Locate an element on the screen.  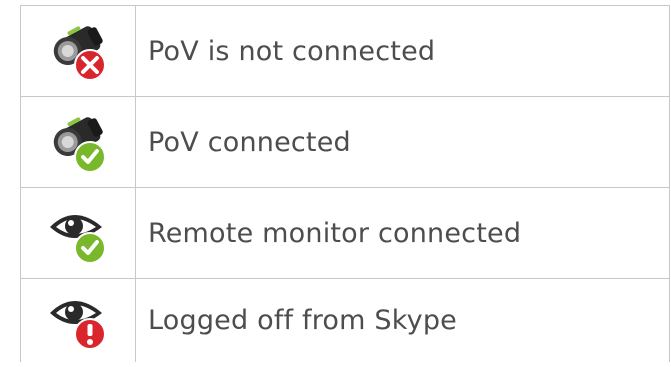
eye-warning-icon is located at coordinates (78, 325).